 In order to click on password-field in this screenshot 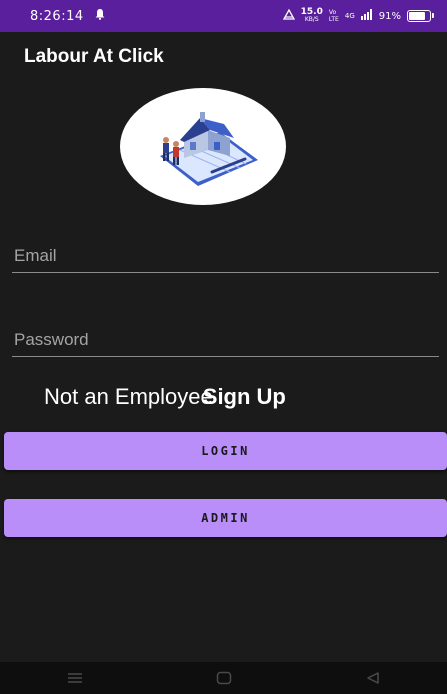, I will do `click(225, 343)`.